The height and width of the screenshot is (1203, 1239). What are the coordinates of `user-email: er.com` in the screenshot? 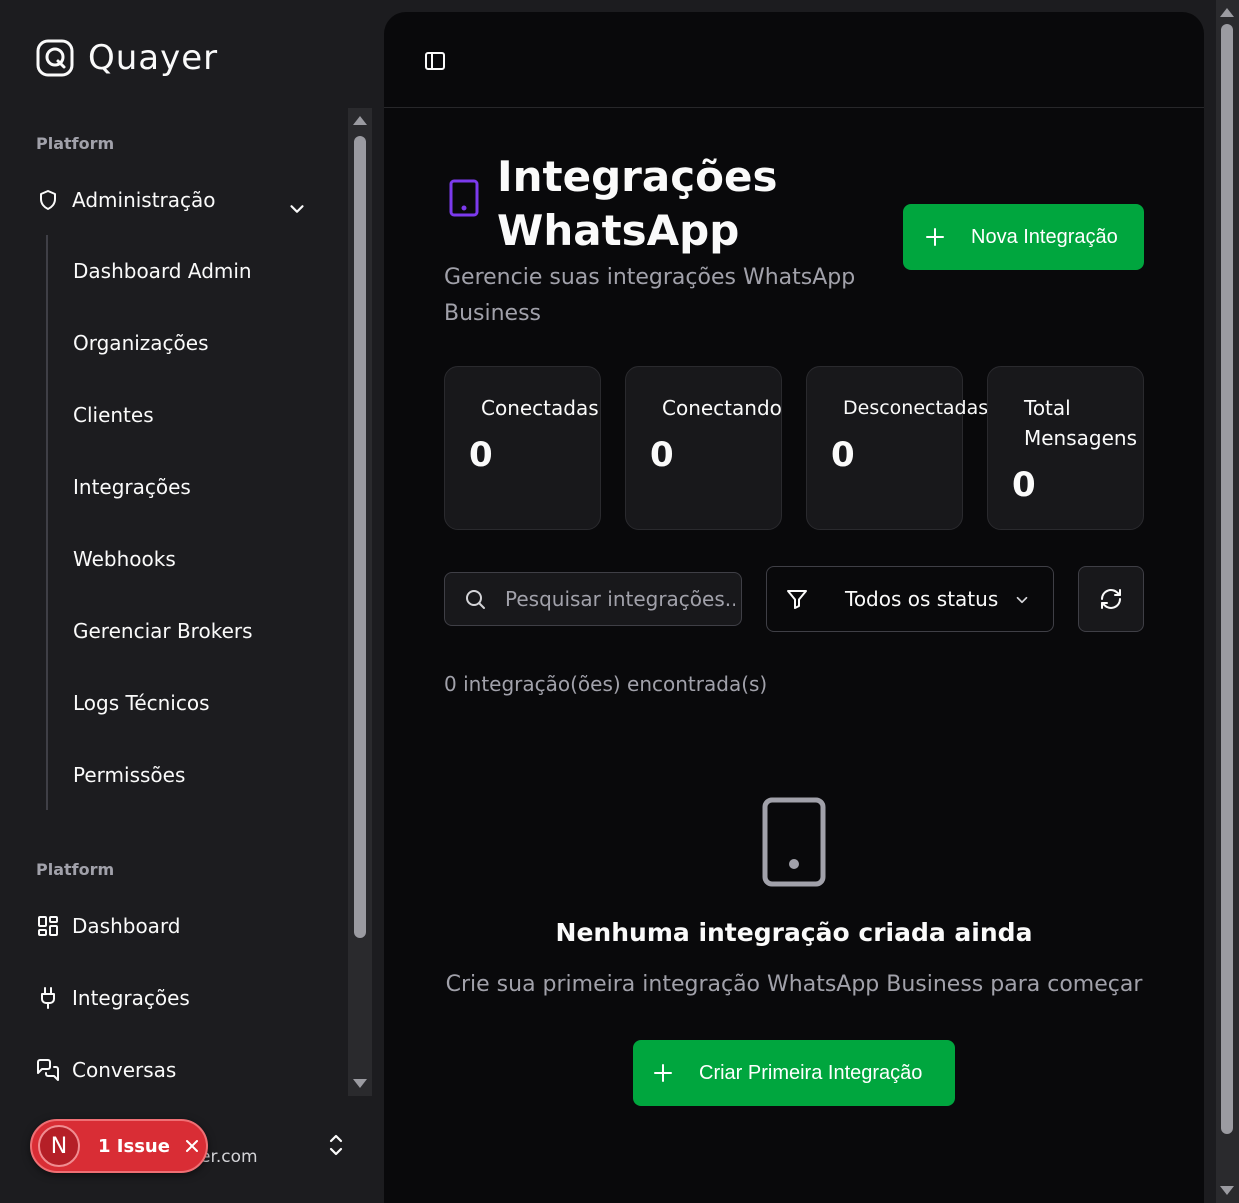 It's located at (229, 1157).